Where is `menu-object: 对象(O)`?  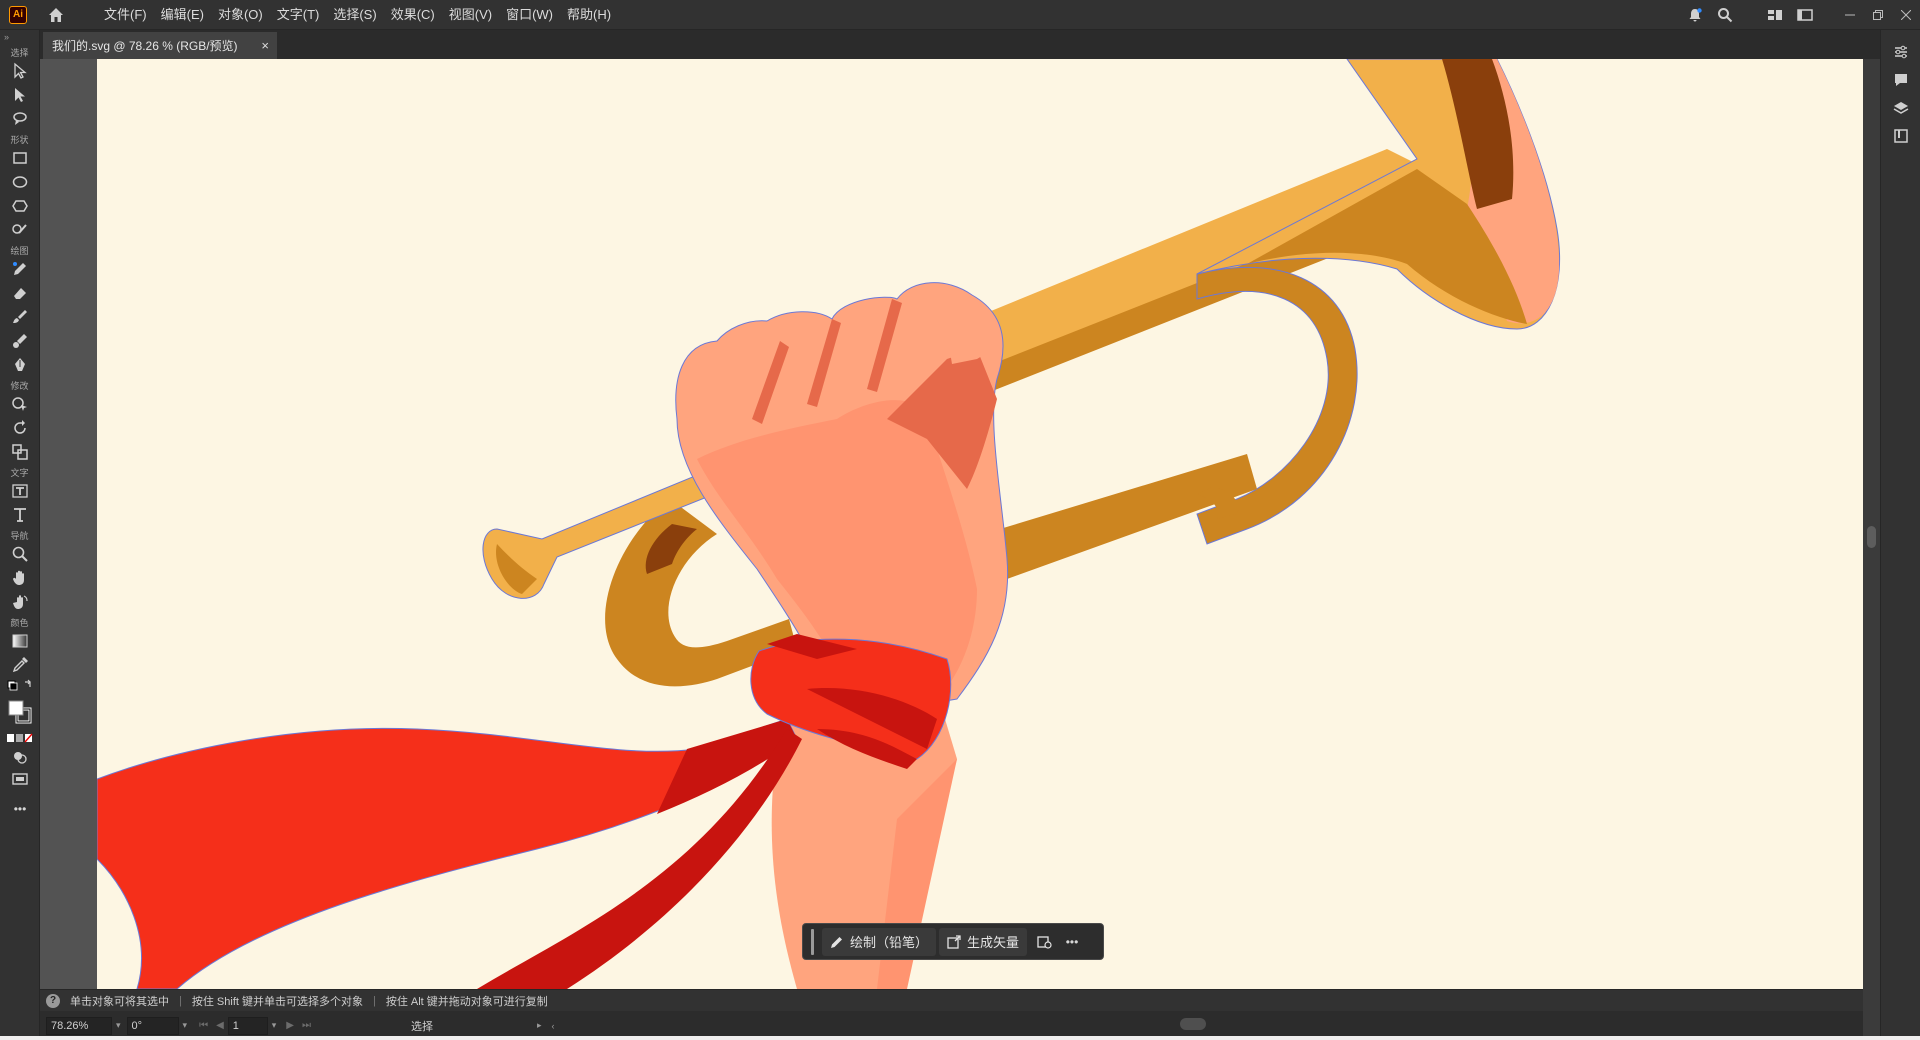 menu-object: 对象(O) is located at coordinates (240, 15).